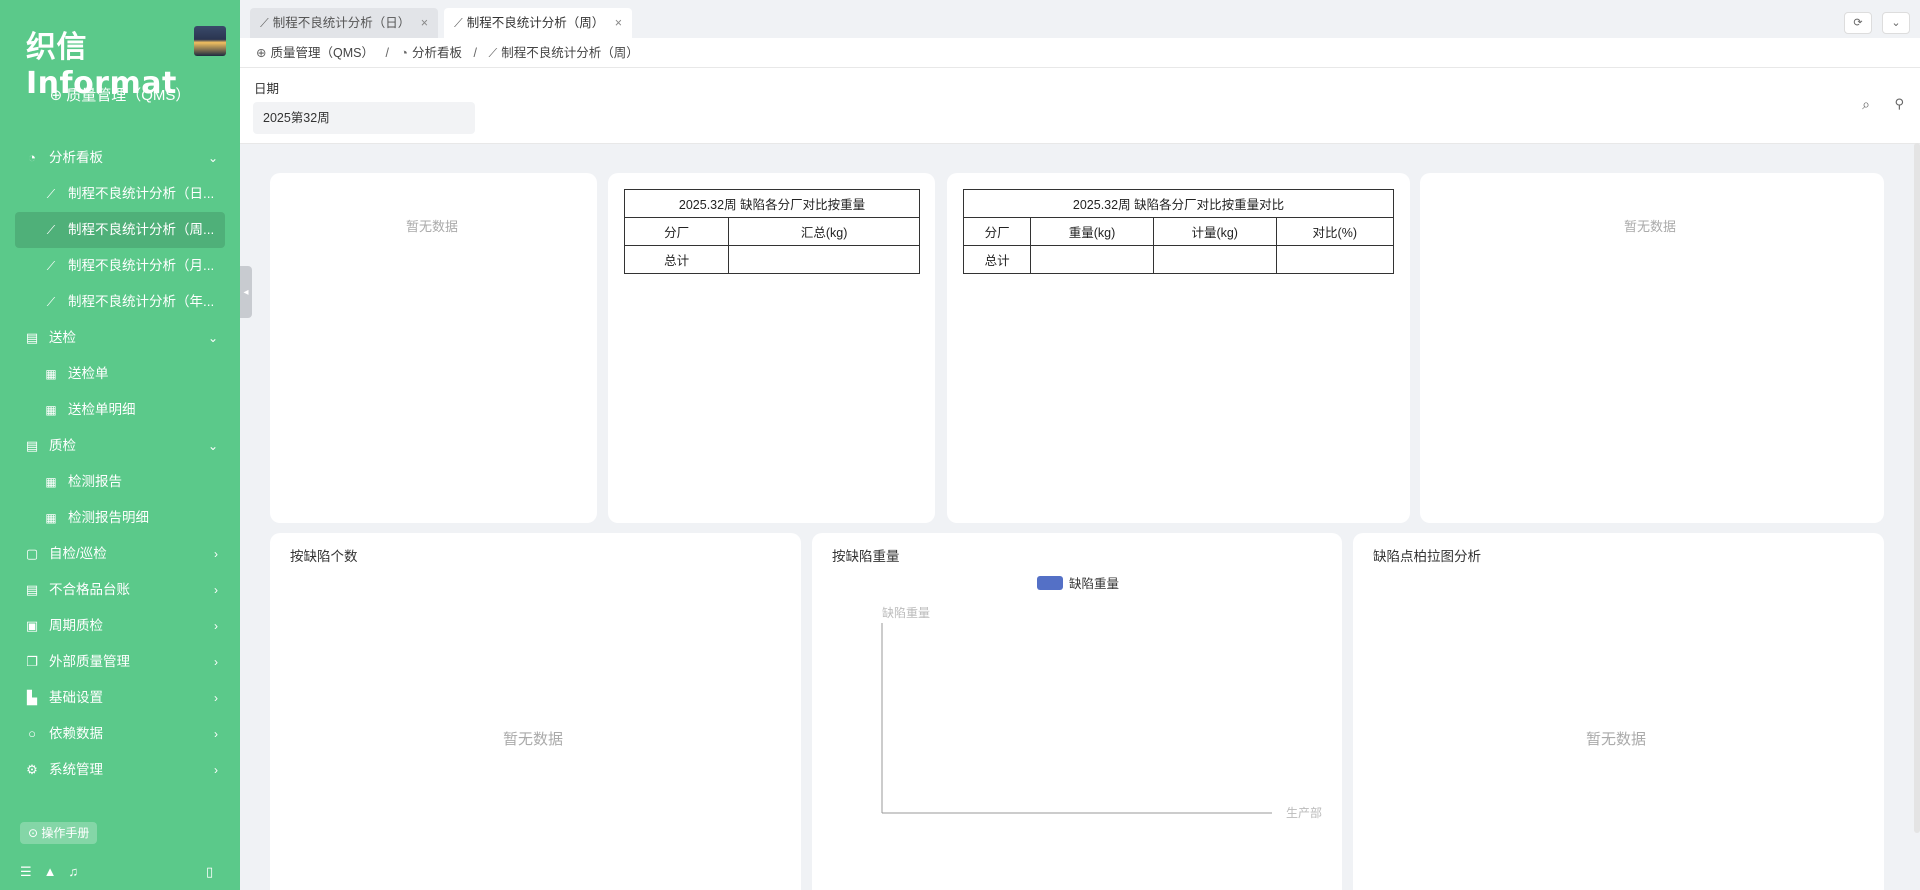 This screenshot has height=890, width=1920. Describe the element at coordinates (32, 553) in the screenshot. I see `file-check-icon: ▢` at that location.